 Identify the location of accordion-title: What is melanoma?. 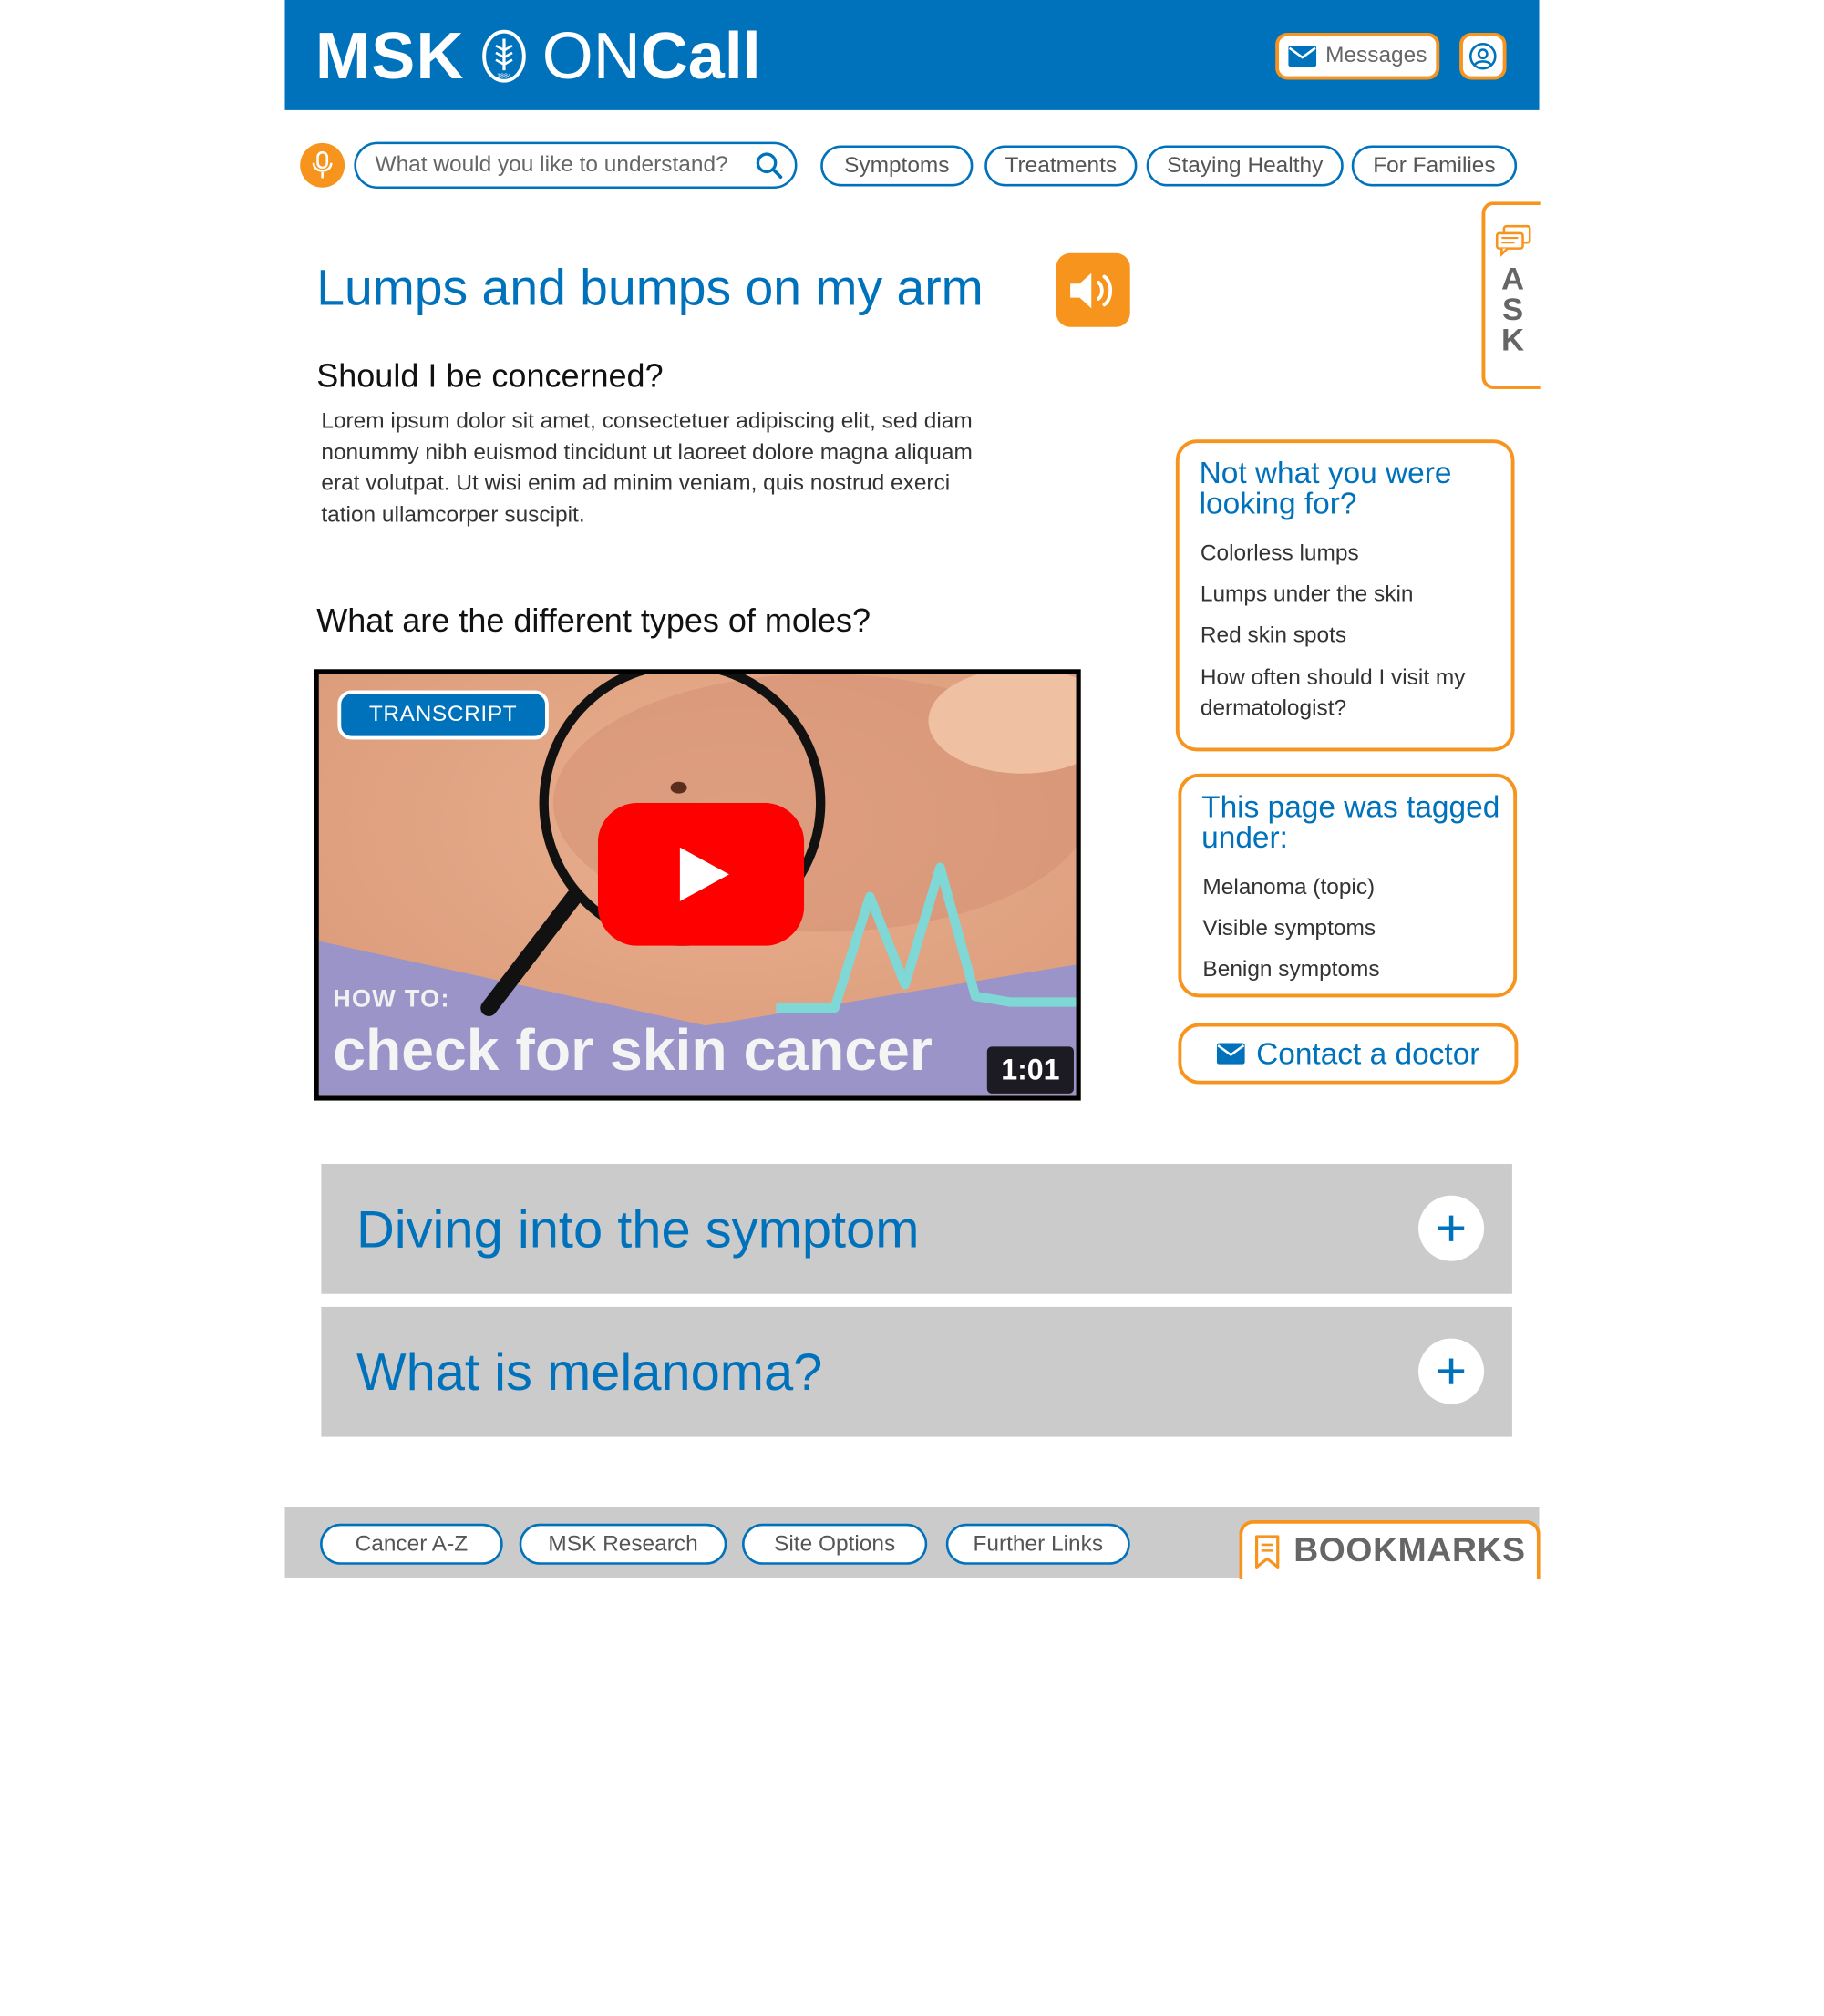
(590, 1371).